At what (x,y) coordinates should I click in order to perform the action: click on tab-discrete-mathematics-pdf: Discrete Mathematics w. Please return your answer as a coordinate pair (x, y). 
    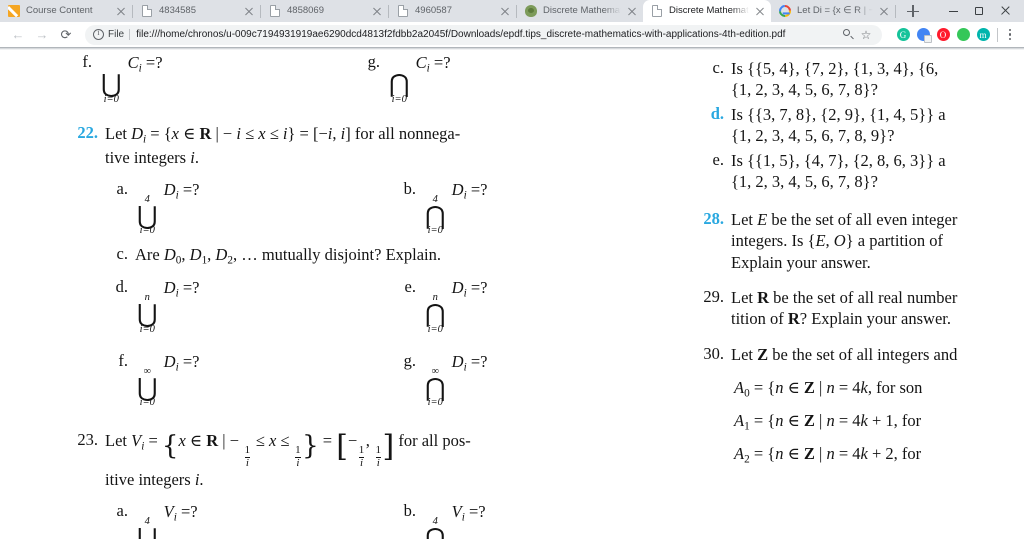
    Looking at the image, I should click on (707, 11).